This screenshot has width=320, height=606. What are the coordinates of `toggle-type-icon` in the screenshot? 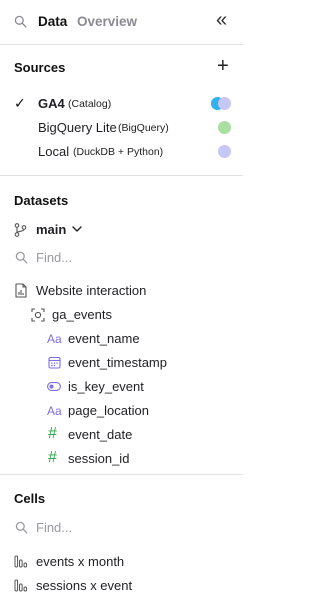 It's located at (54, 386).